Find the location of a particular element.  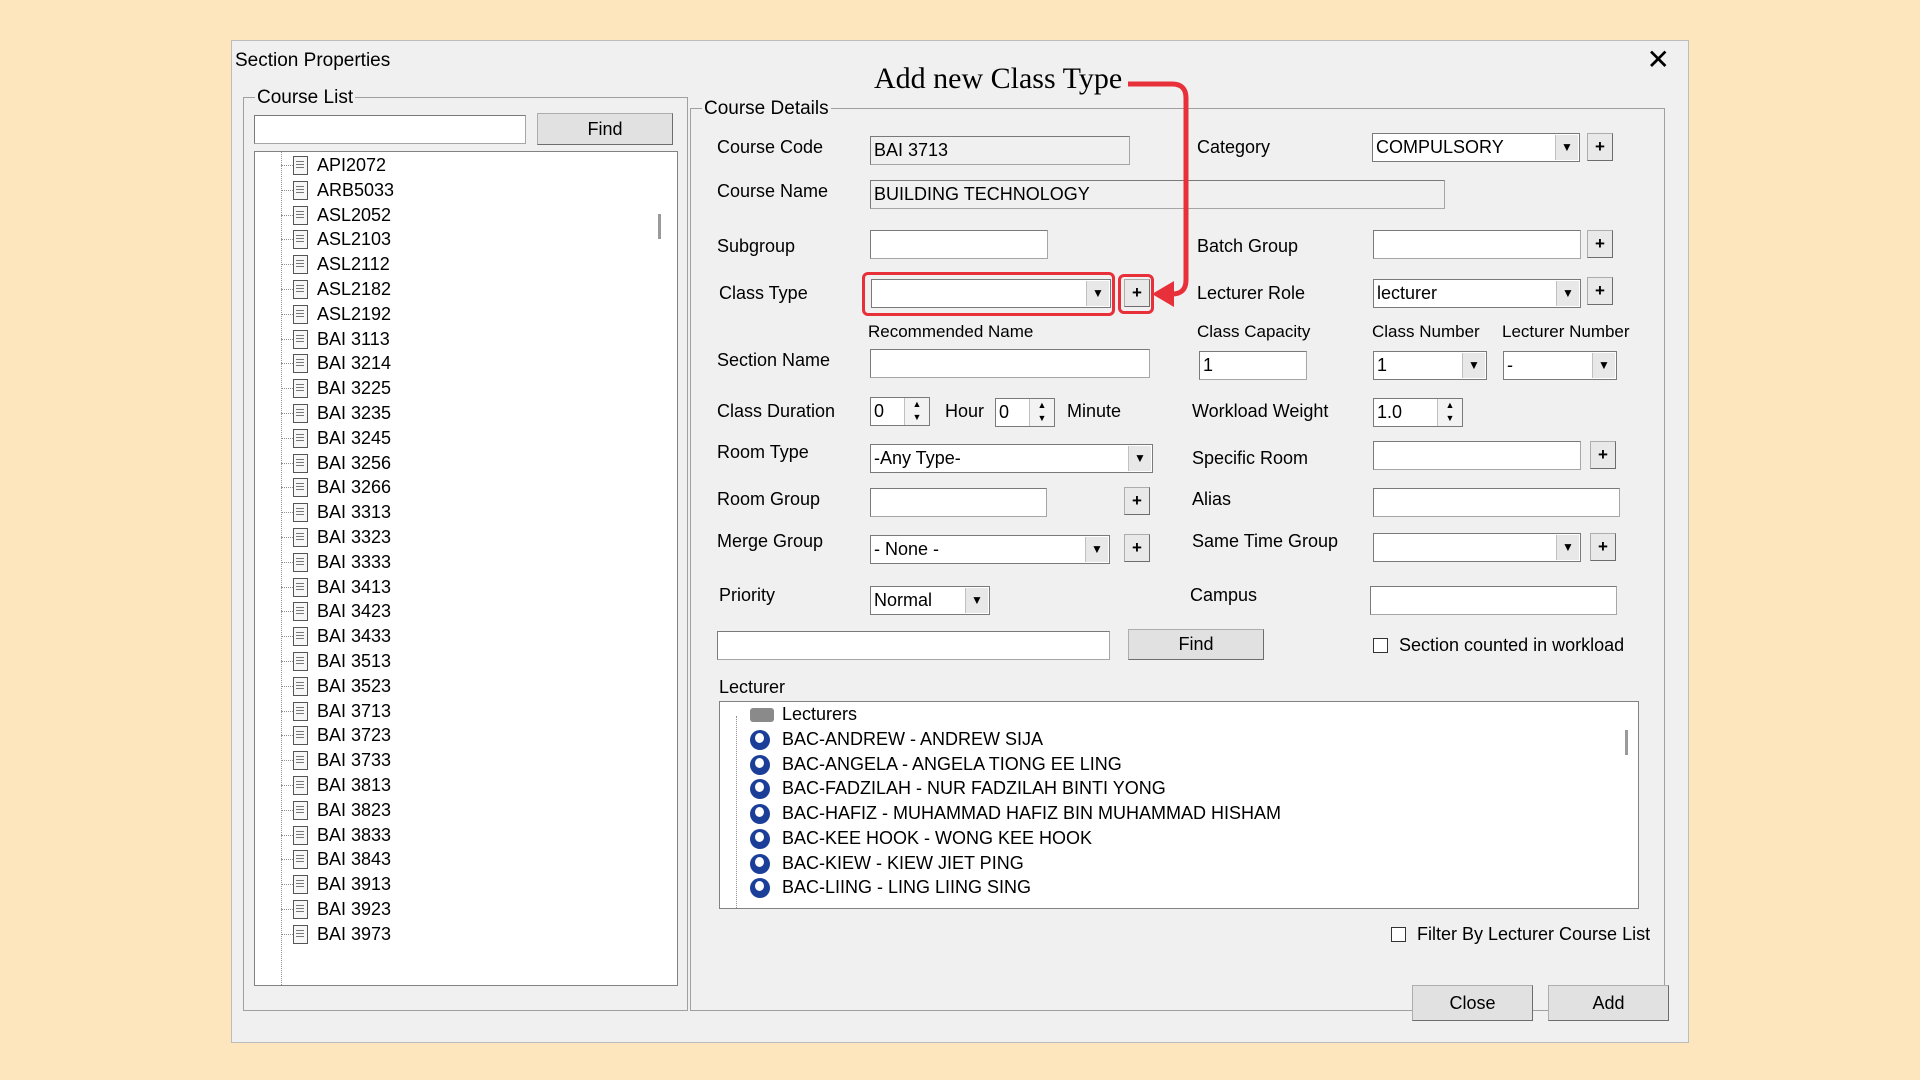

add-merge-group-button: + is located at coordinates (1137, 548).